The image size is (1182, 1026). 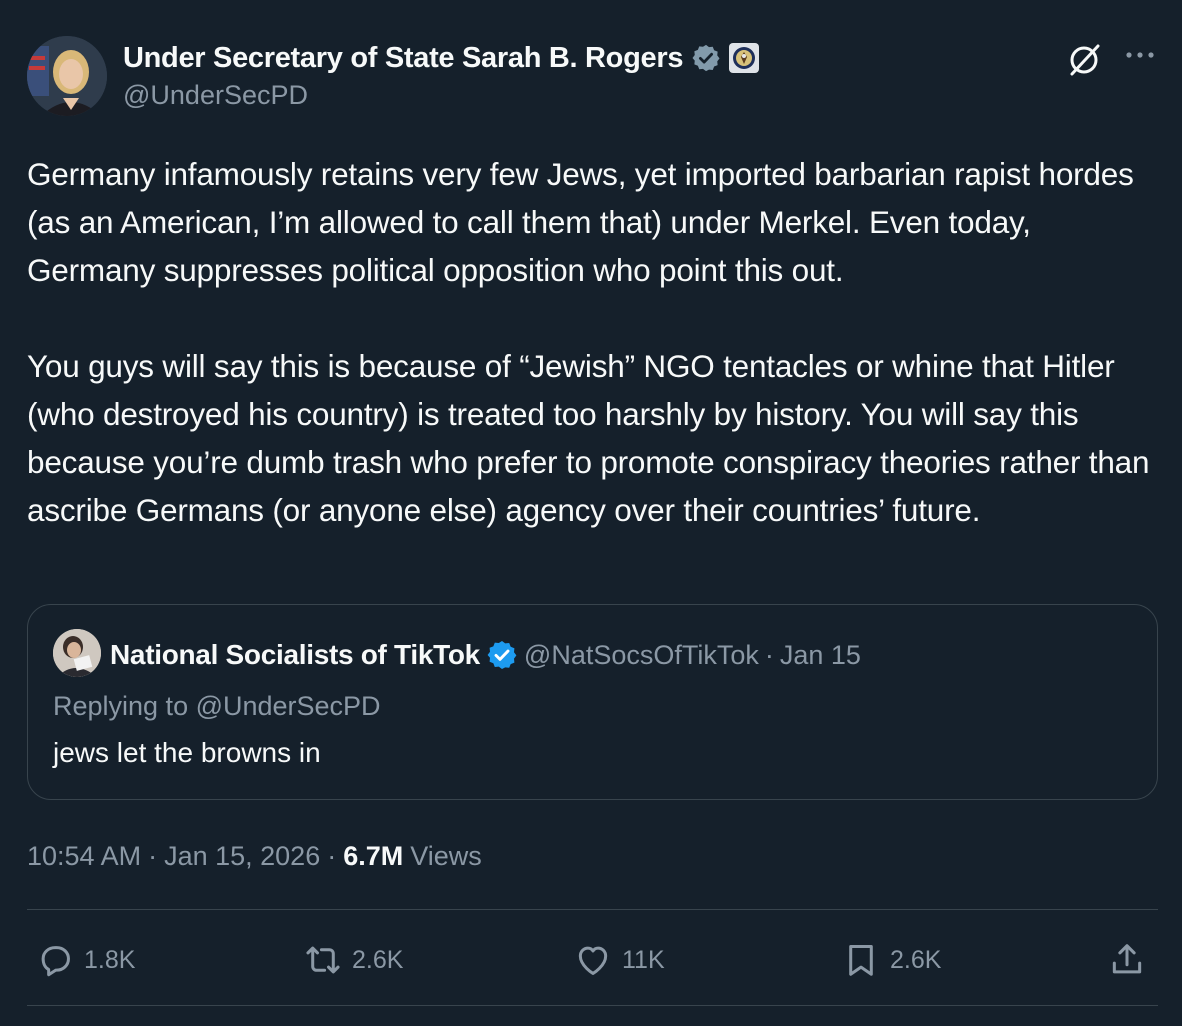 I want to click on repost-count: 2.6K, so click(x=378, y=959).